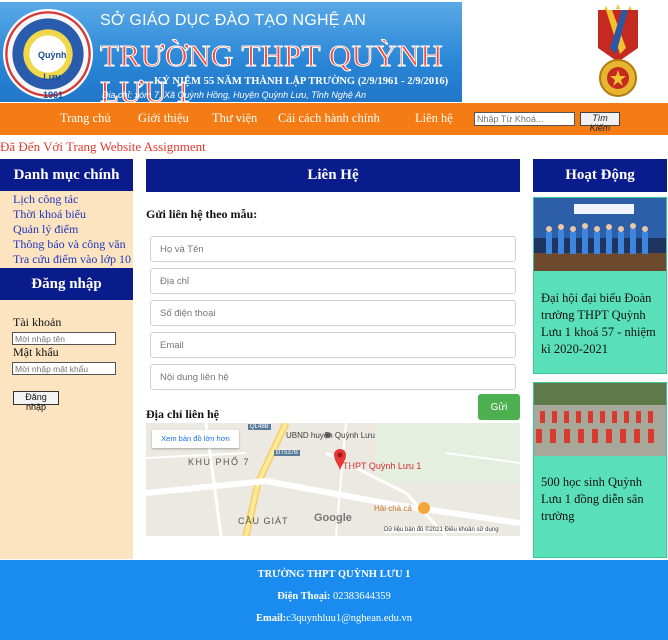 The image size is (668, 640). What do you see at coordinates (49, 214) in the screenshot?
I see `menu-item-timetable: Thời khoá biểu` at bounding box center [49, 214].